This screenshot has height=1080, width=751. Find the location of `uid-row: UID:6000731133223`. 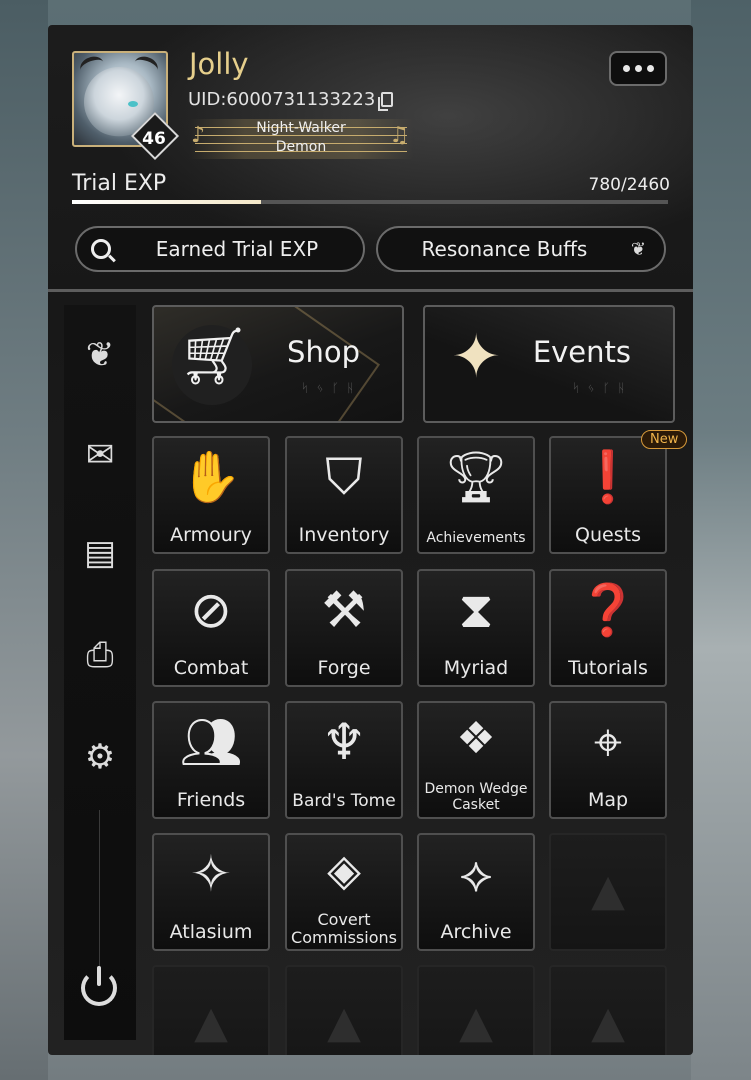

uid-row: UID:6000731133223 is located at coordinates (291, 100).